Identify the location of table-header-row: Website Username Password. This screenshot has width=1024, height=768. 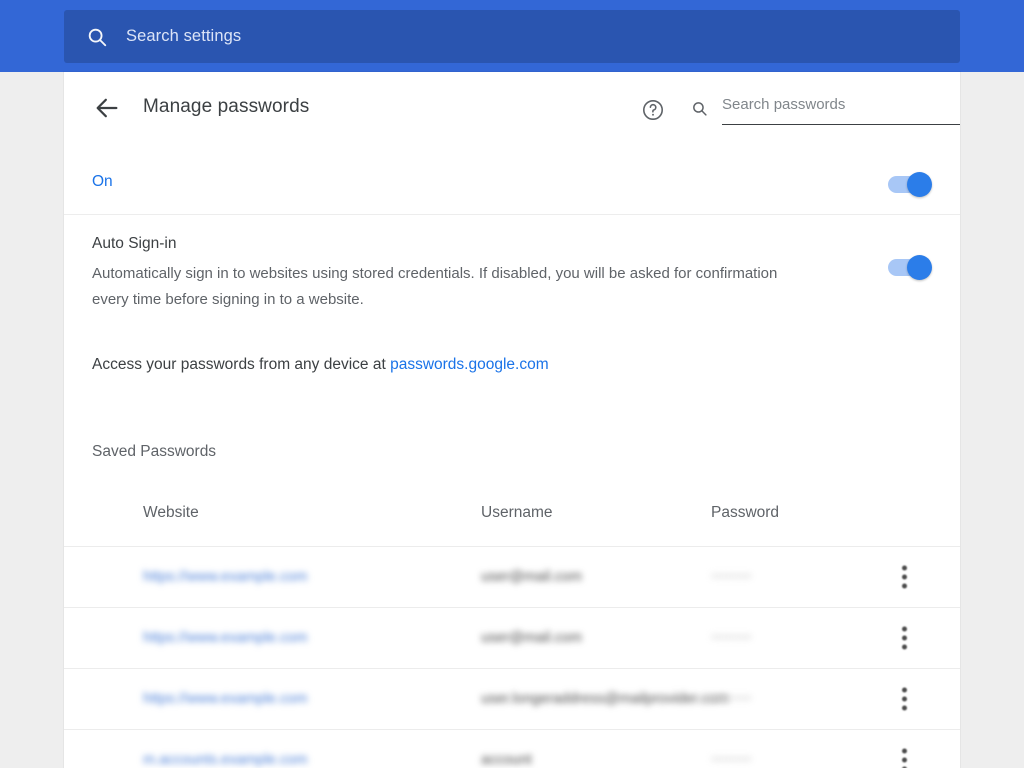
(512, 519).